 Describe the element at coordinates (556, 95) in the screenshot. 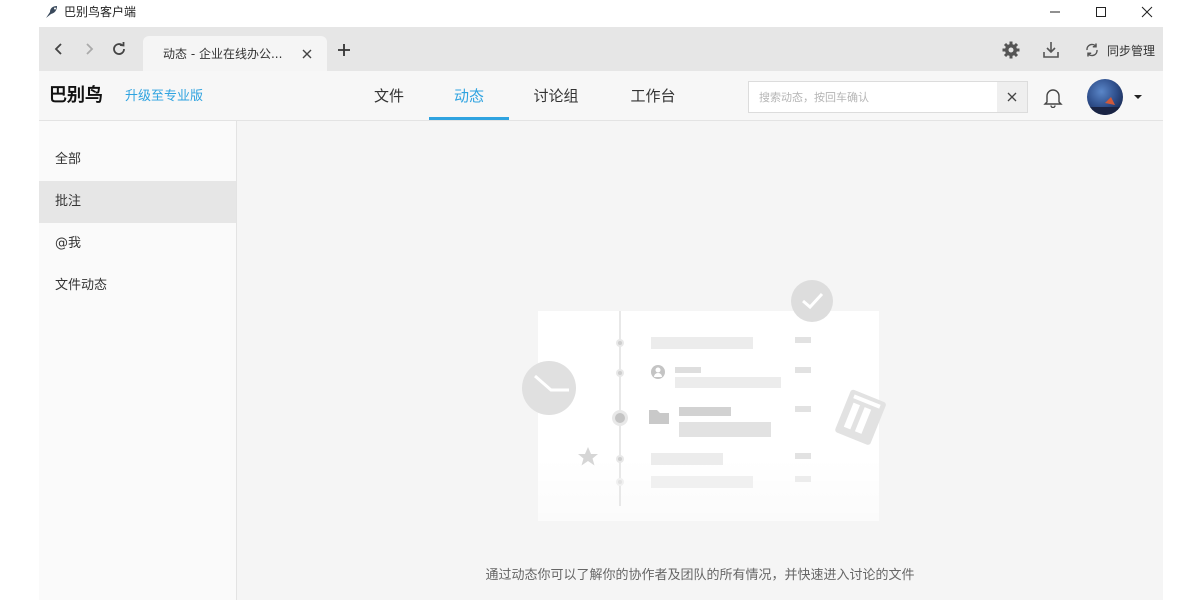

I see `tab-discussion-groups: 讨论组` at that location.